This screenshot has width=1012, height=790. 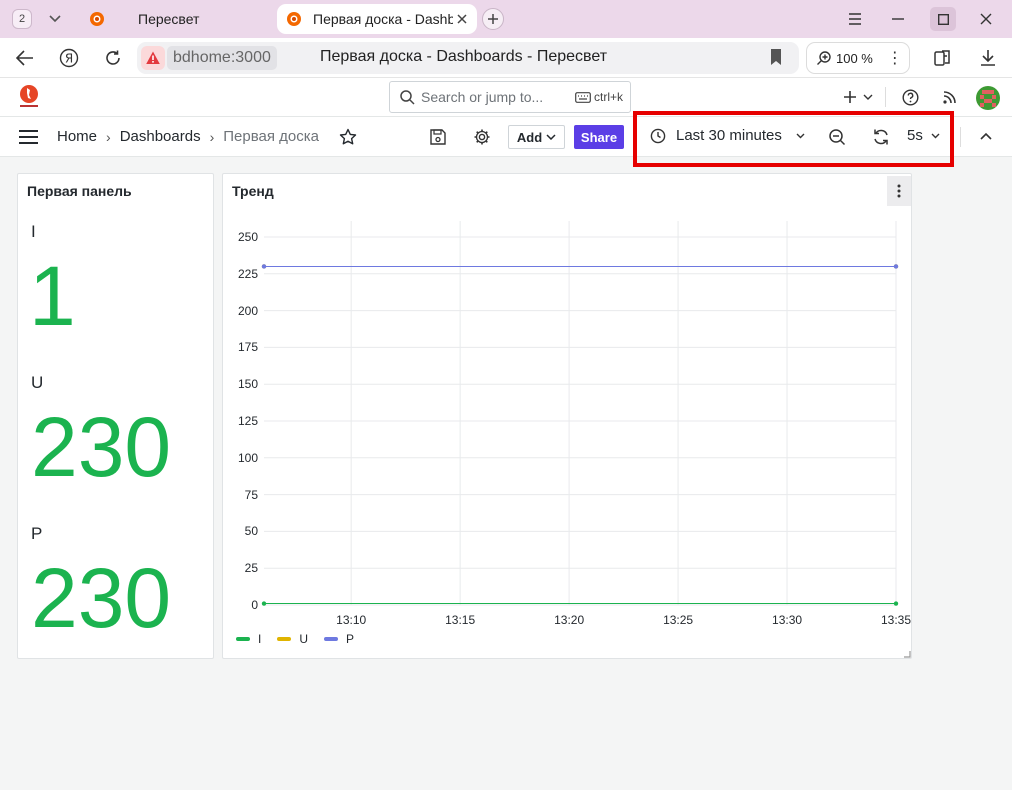 I want to click on download-icon, so click(x=988, y=58).